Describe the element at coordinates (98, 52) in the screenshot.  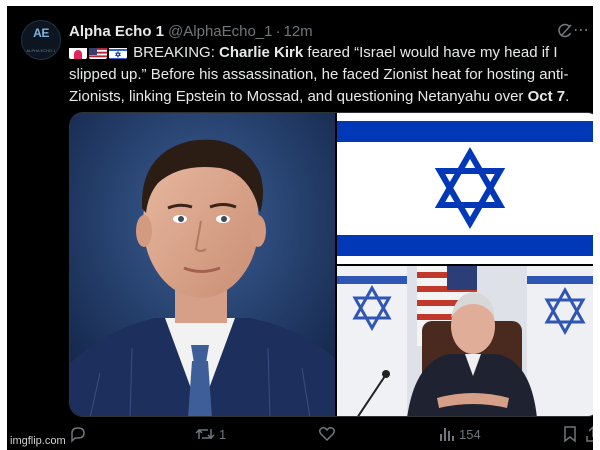
I see `us-flag-icon` at that location.